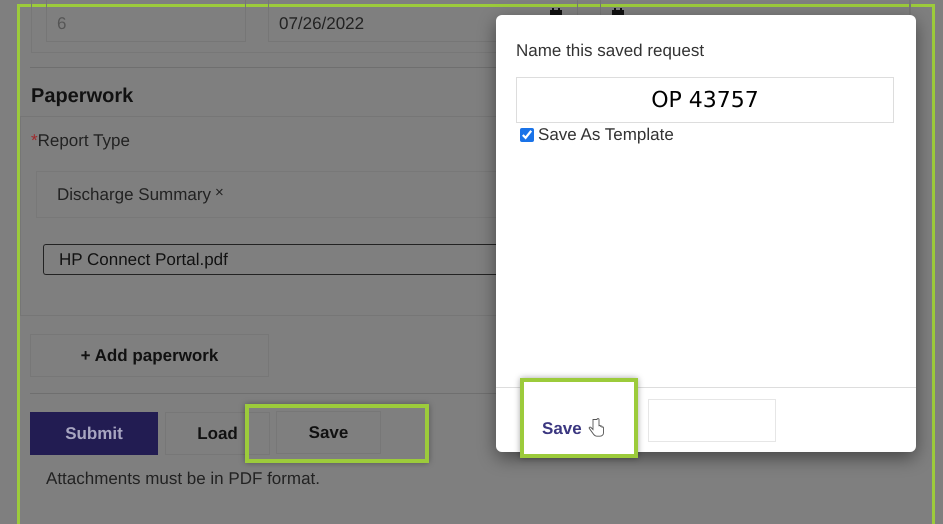 This screenshot has width=943, height=524. What do you see at coordinates (149, 355) in the screenshot?
I see `add-paperwork-button: + Add paperwork` at bounding box center [149, 355].